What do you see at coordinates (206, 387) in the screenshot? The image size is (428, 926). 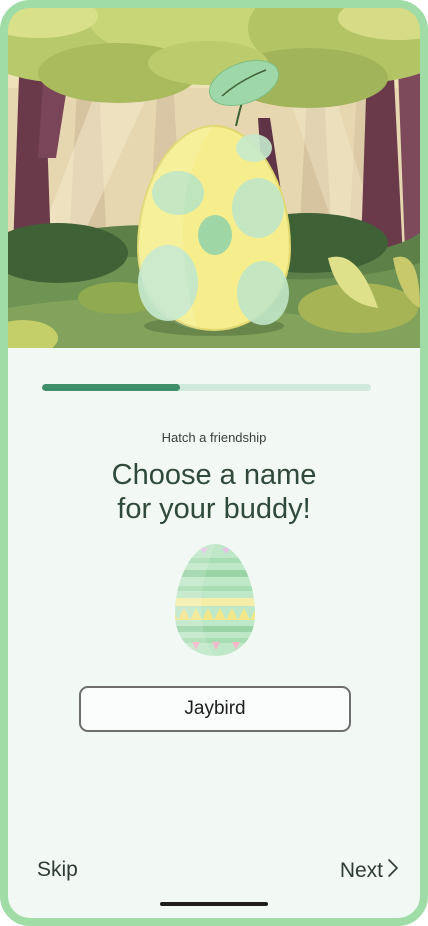 I see `onboarding-progress-bar` at bounding box center [206, 387].